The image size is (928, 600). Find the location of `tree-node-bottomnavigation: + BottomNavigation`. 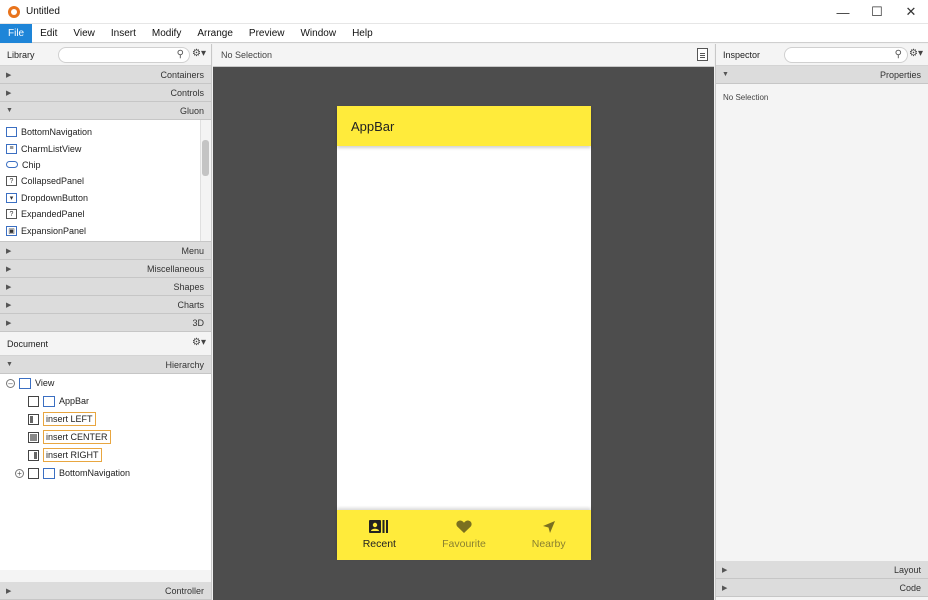

tree-node-bottomnavigation: + BottomNavigation is located at coordinates (72, 473).